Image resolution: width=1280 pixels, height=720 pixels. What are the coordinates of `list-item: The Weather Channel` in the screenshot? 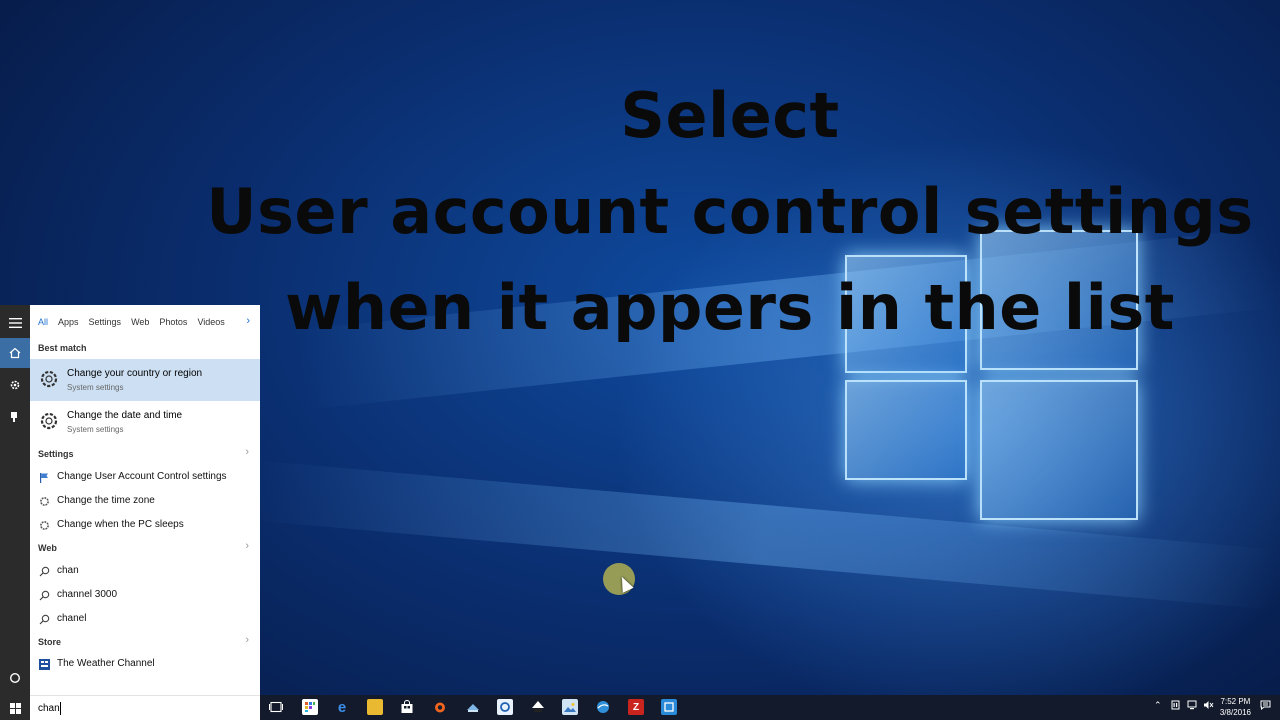 It's located at (145, 664).